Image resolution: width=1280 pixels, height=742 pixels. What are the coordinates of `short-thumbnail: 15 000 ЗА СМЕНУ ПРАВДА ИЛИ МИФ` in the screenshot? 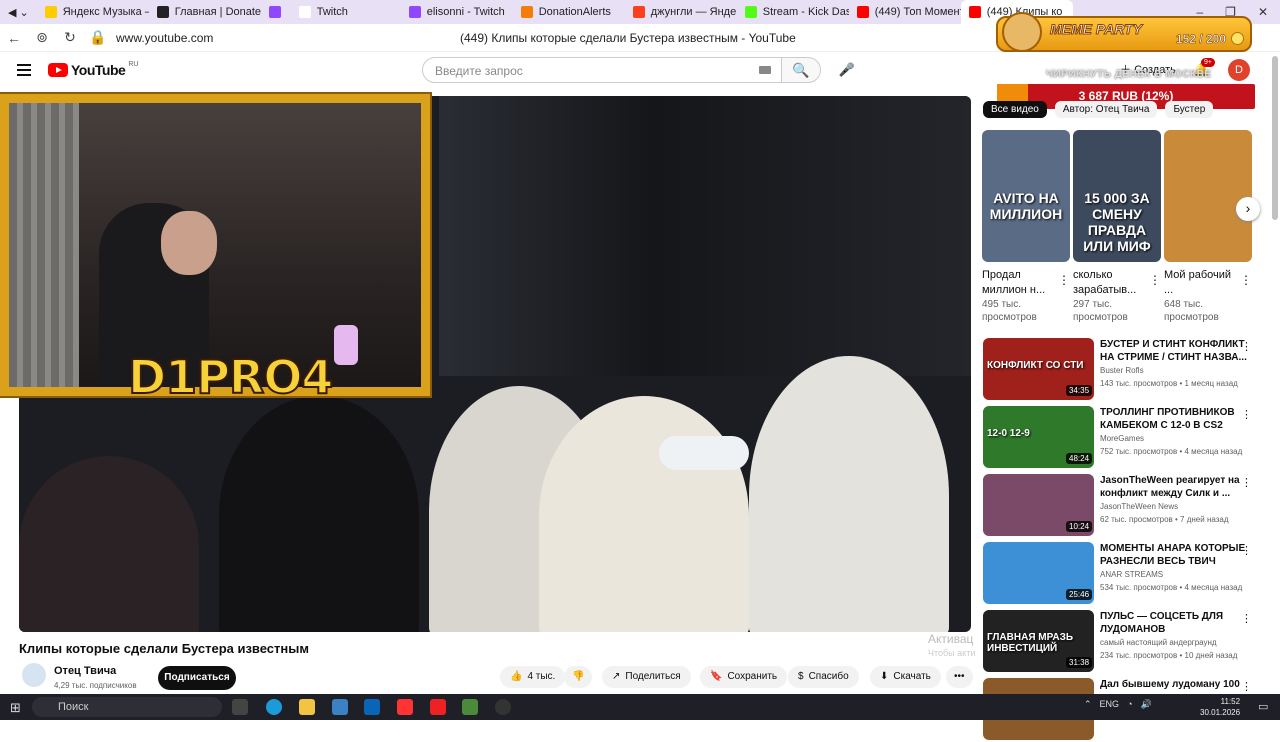 It's located at (1117, 196).